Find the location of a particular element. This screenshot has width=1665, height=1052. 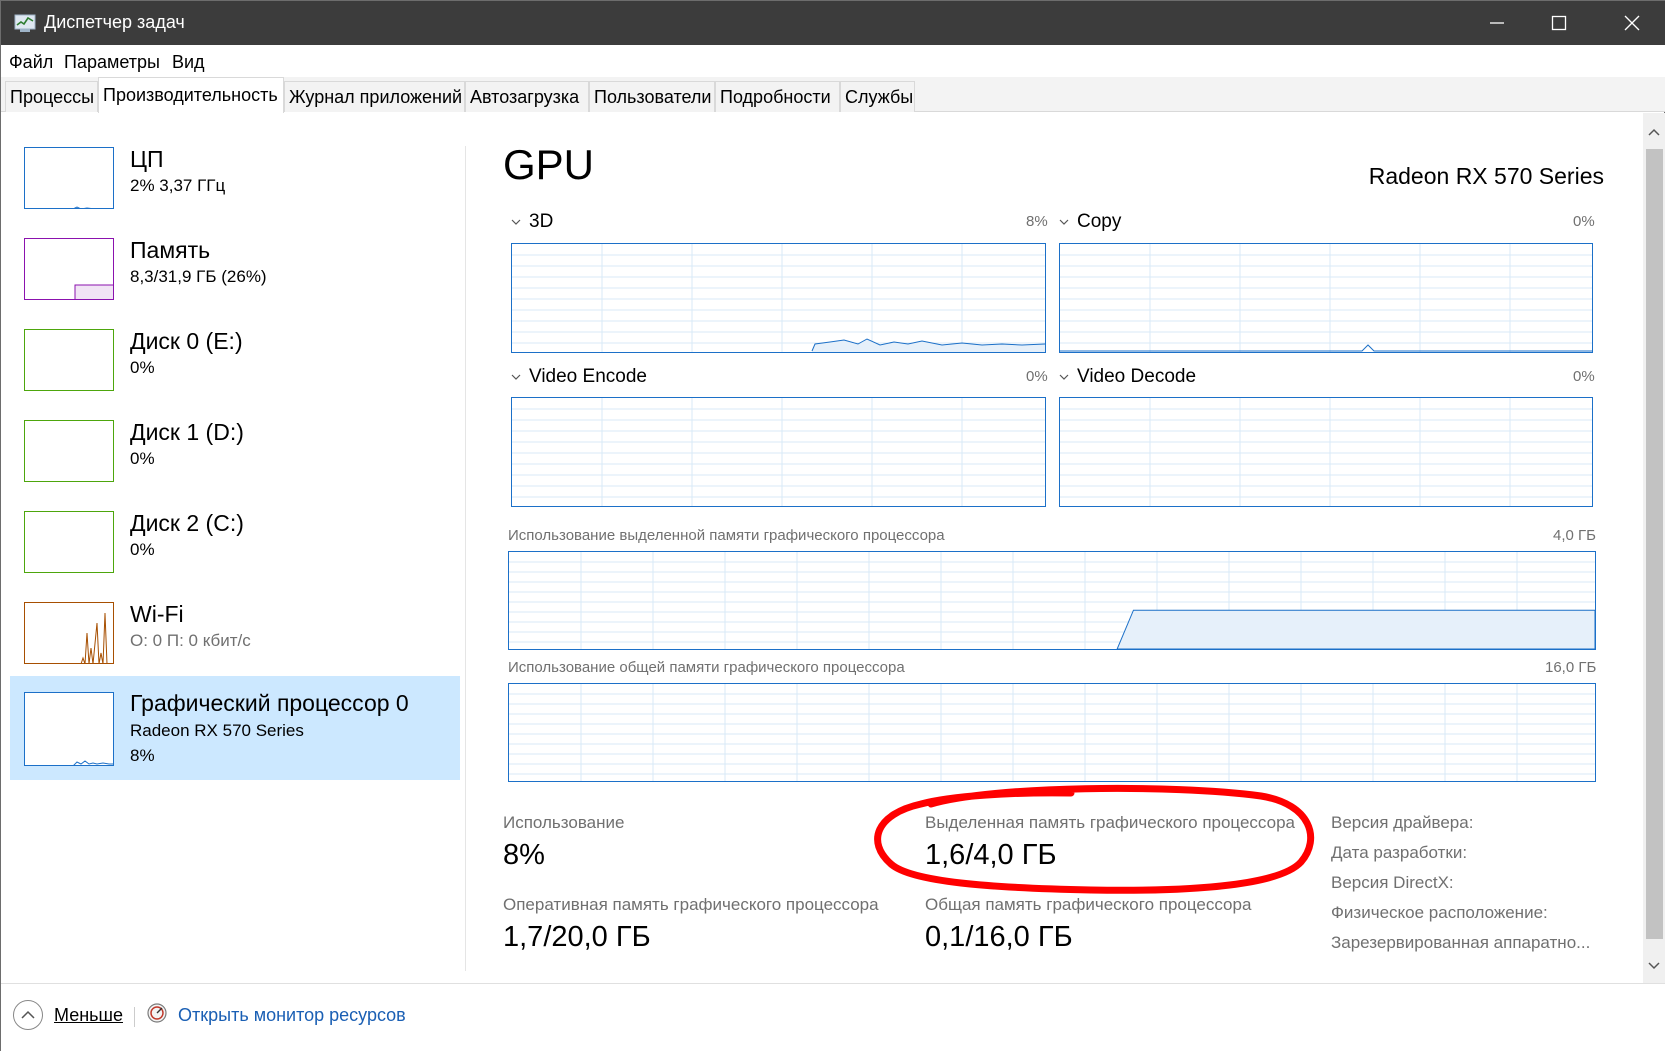

menu-bar: Файл Параметры Вид is located at coordinates (833, 61).